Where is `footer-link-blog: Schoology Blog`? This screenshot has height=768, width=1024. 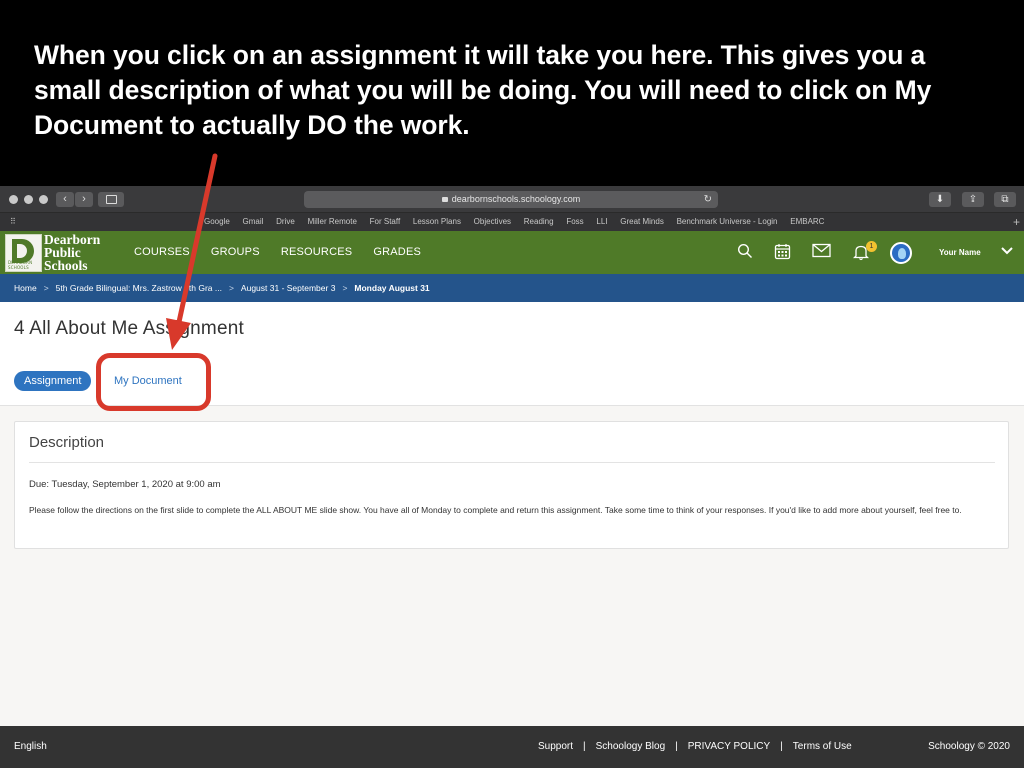 footer-link-blog: Schoology Blog is located at coordinates (631, 746).